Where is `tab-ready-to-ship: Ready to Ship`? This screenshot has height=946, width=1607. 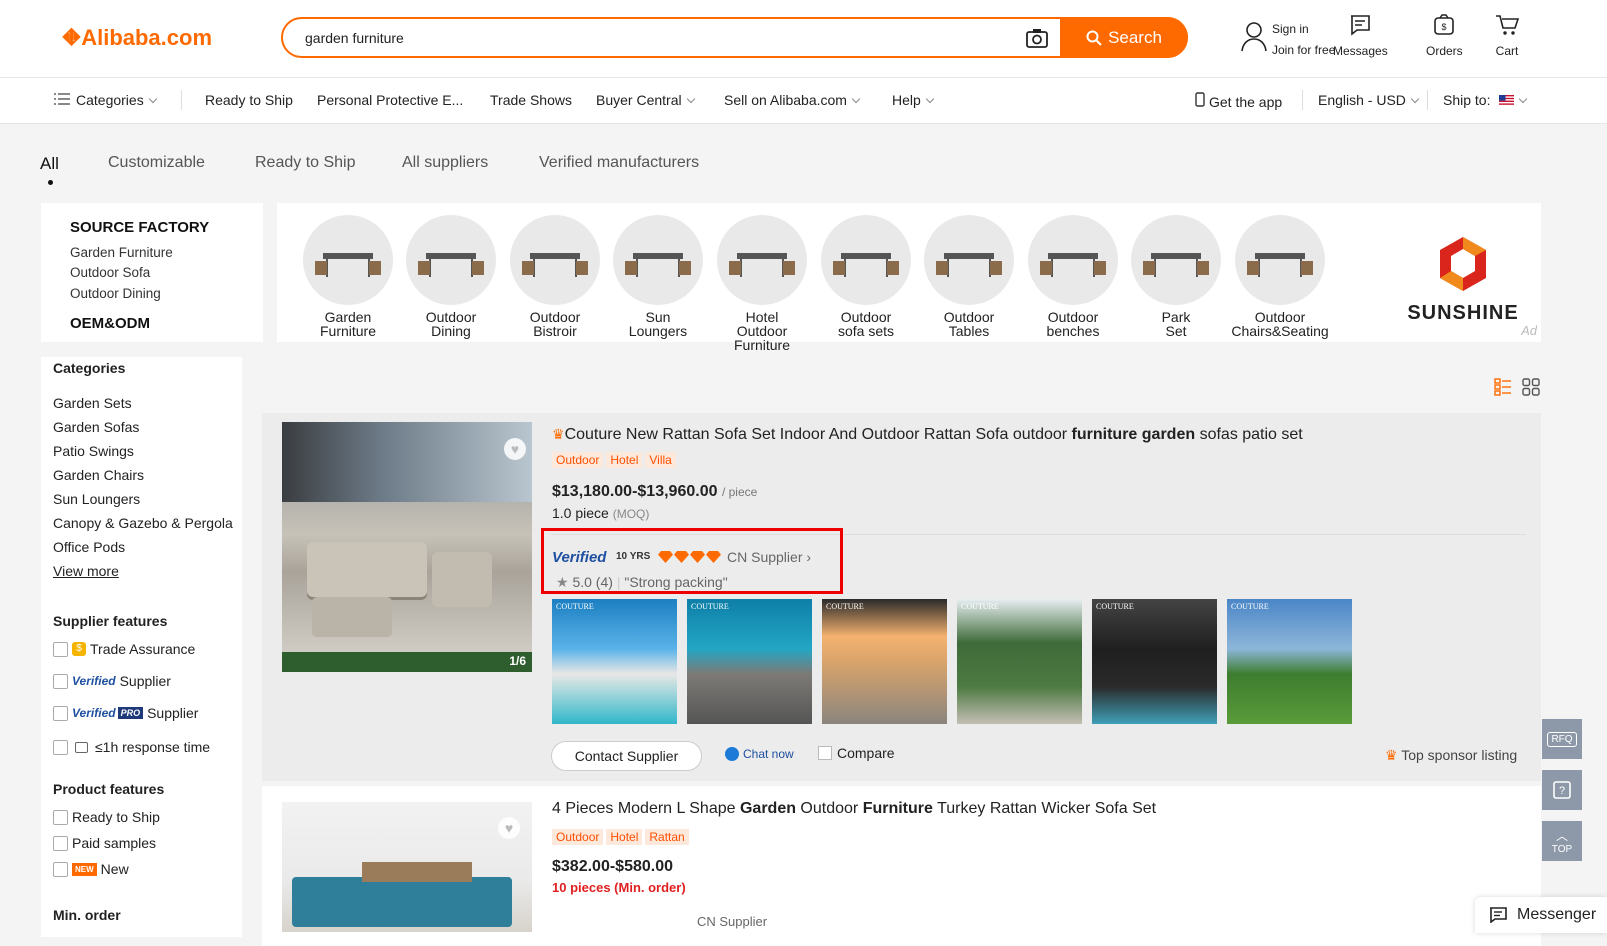 tab-ready-to-ship: Ready to Ship is located at coordinates (305, 163).